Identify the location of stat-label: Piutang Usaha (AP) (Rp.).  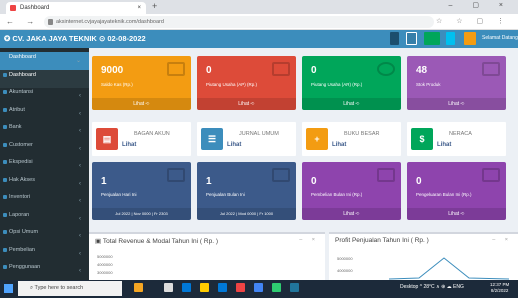
(232, 84).